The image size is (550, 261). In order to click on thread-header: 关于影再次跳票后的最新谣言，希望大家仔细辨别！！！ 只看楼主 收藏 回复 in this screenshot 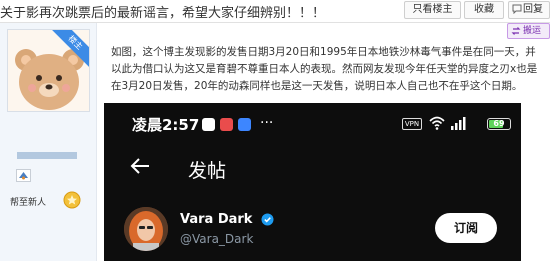, I will do `click(275, 11)`.